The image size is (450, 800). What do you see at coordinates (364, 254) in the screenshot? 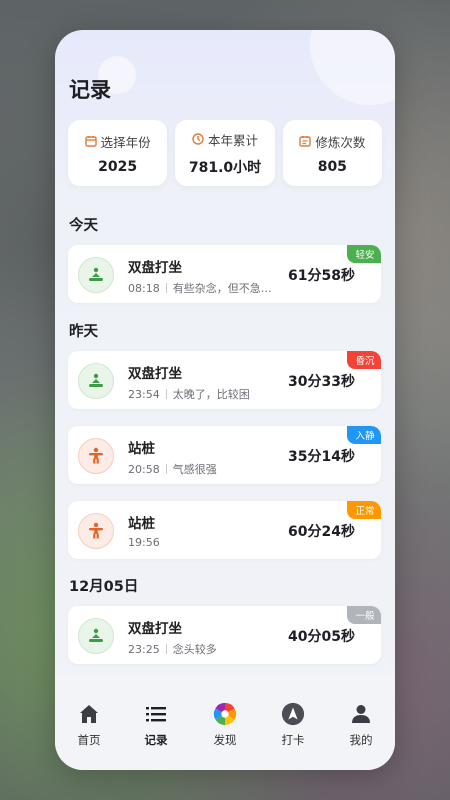
I see `status-badge: 轻安` at bounding box center [364, 254].